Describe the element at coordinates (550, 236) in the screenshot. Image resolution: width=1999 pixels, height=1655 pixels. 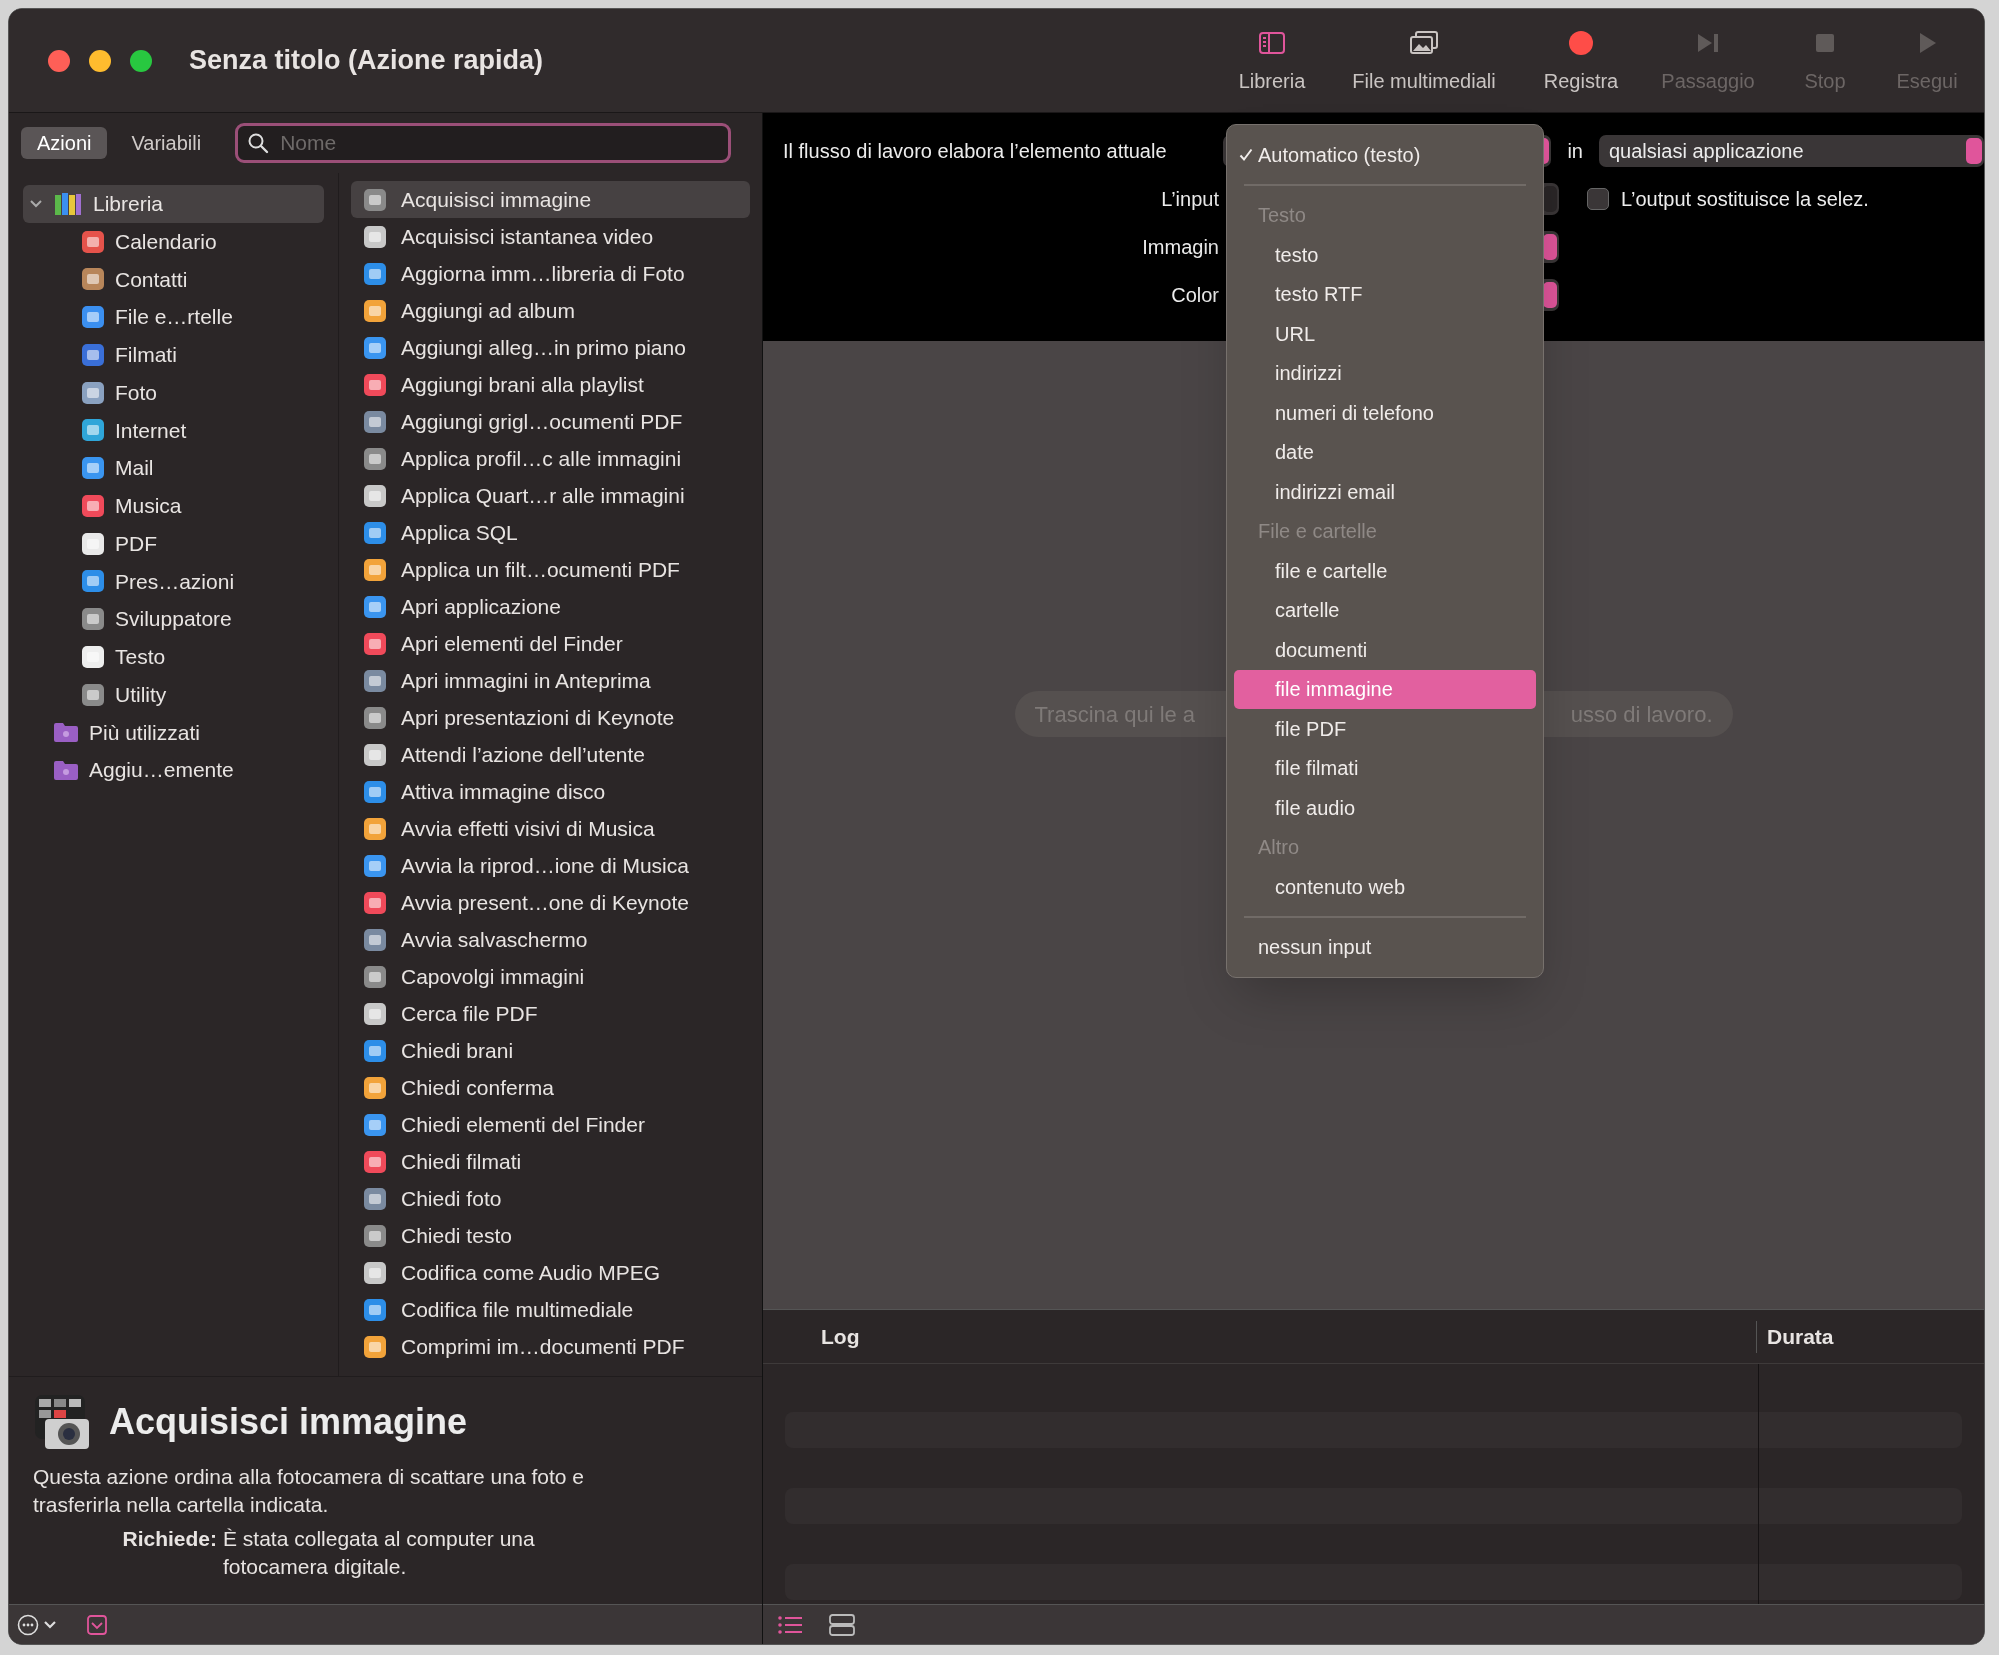
I see `action-item: Acquisisci istantanea video` at that location.